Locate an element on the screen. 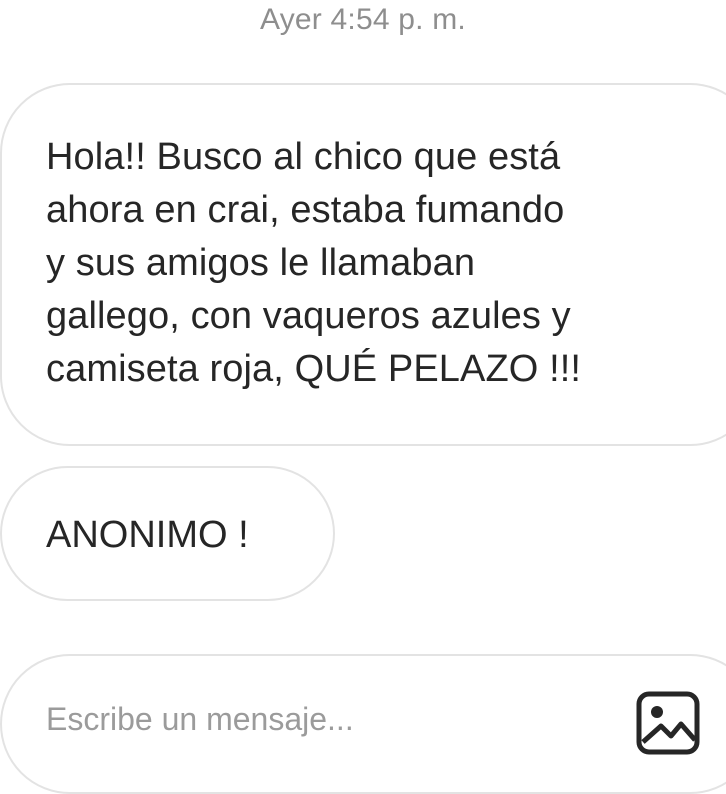  message-timestamp: Ayer 4:54 p. m. is located at coordinates (363, 19).